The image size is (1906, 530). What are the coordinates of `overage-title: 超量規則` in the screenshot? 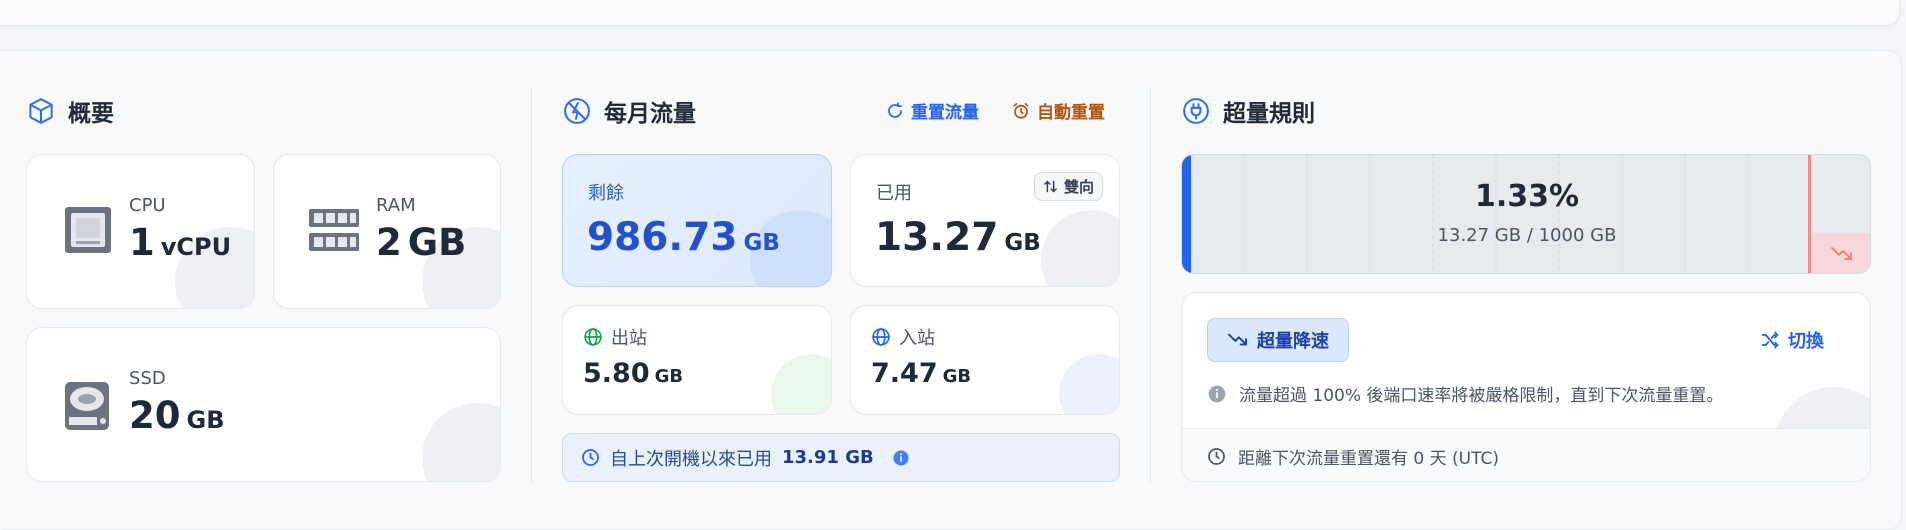 It's located at (1269, 114).